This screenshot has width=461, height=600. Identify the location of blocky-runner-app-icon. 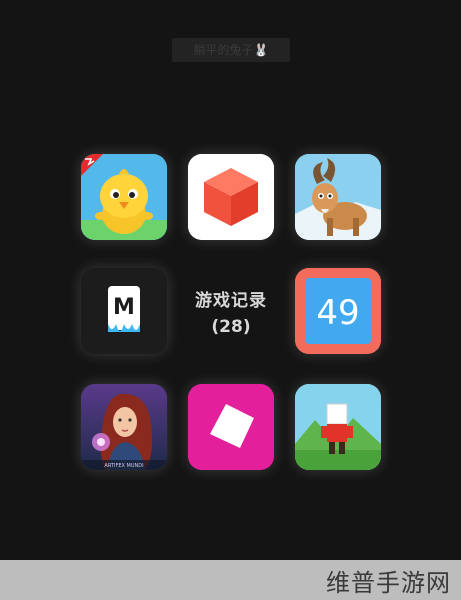
(338, 427).